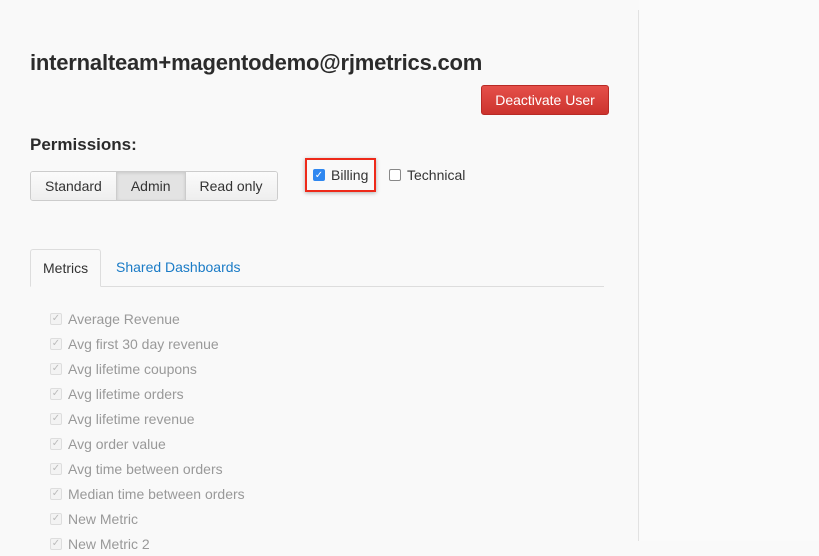  I want to click on technical-label: Technical, so click(436, 175).